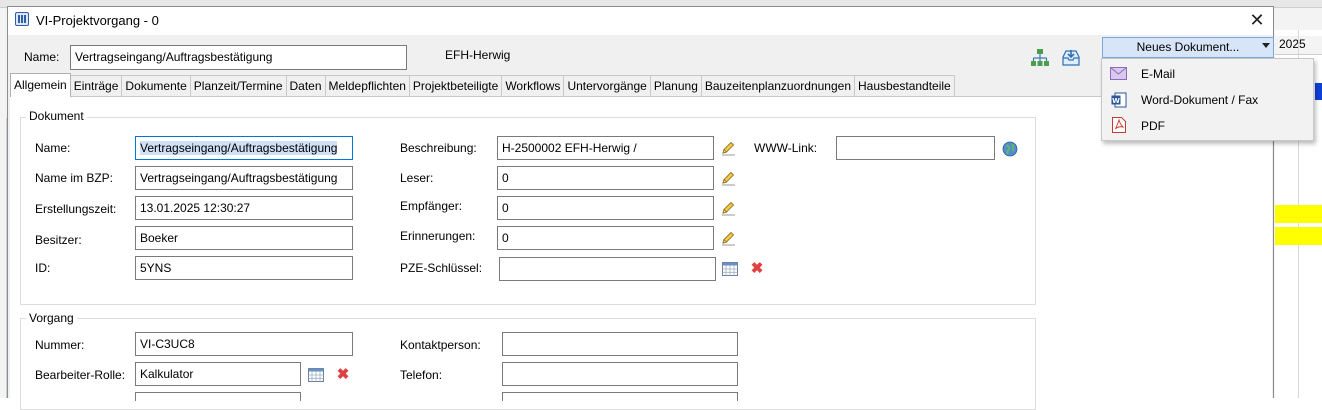 Image resolution: width=1322 pixels, height=410 pixels. What do you see at coordinates (605, 148) in the screenshot?
I see `beschreibung-input: H-2500002 EFH-Herwig /` at bounding box center [605, 148].